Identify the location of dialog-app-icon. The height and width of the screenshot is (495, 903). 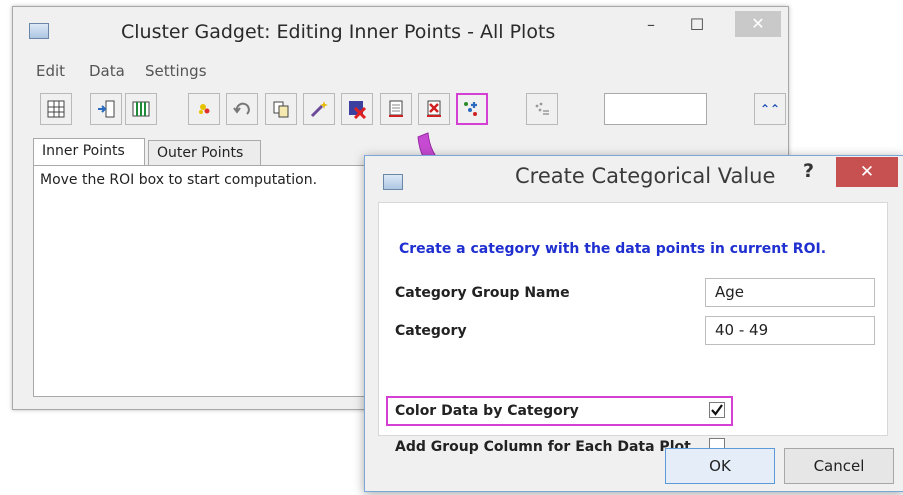
(393, 182).